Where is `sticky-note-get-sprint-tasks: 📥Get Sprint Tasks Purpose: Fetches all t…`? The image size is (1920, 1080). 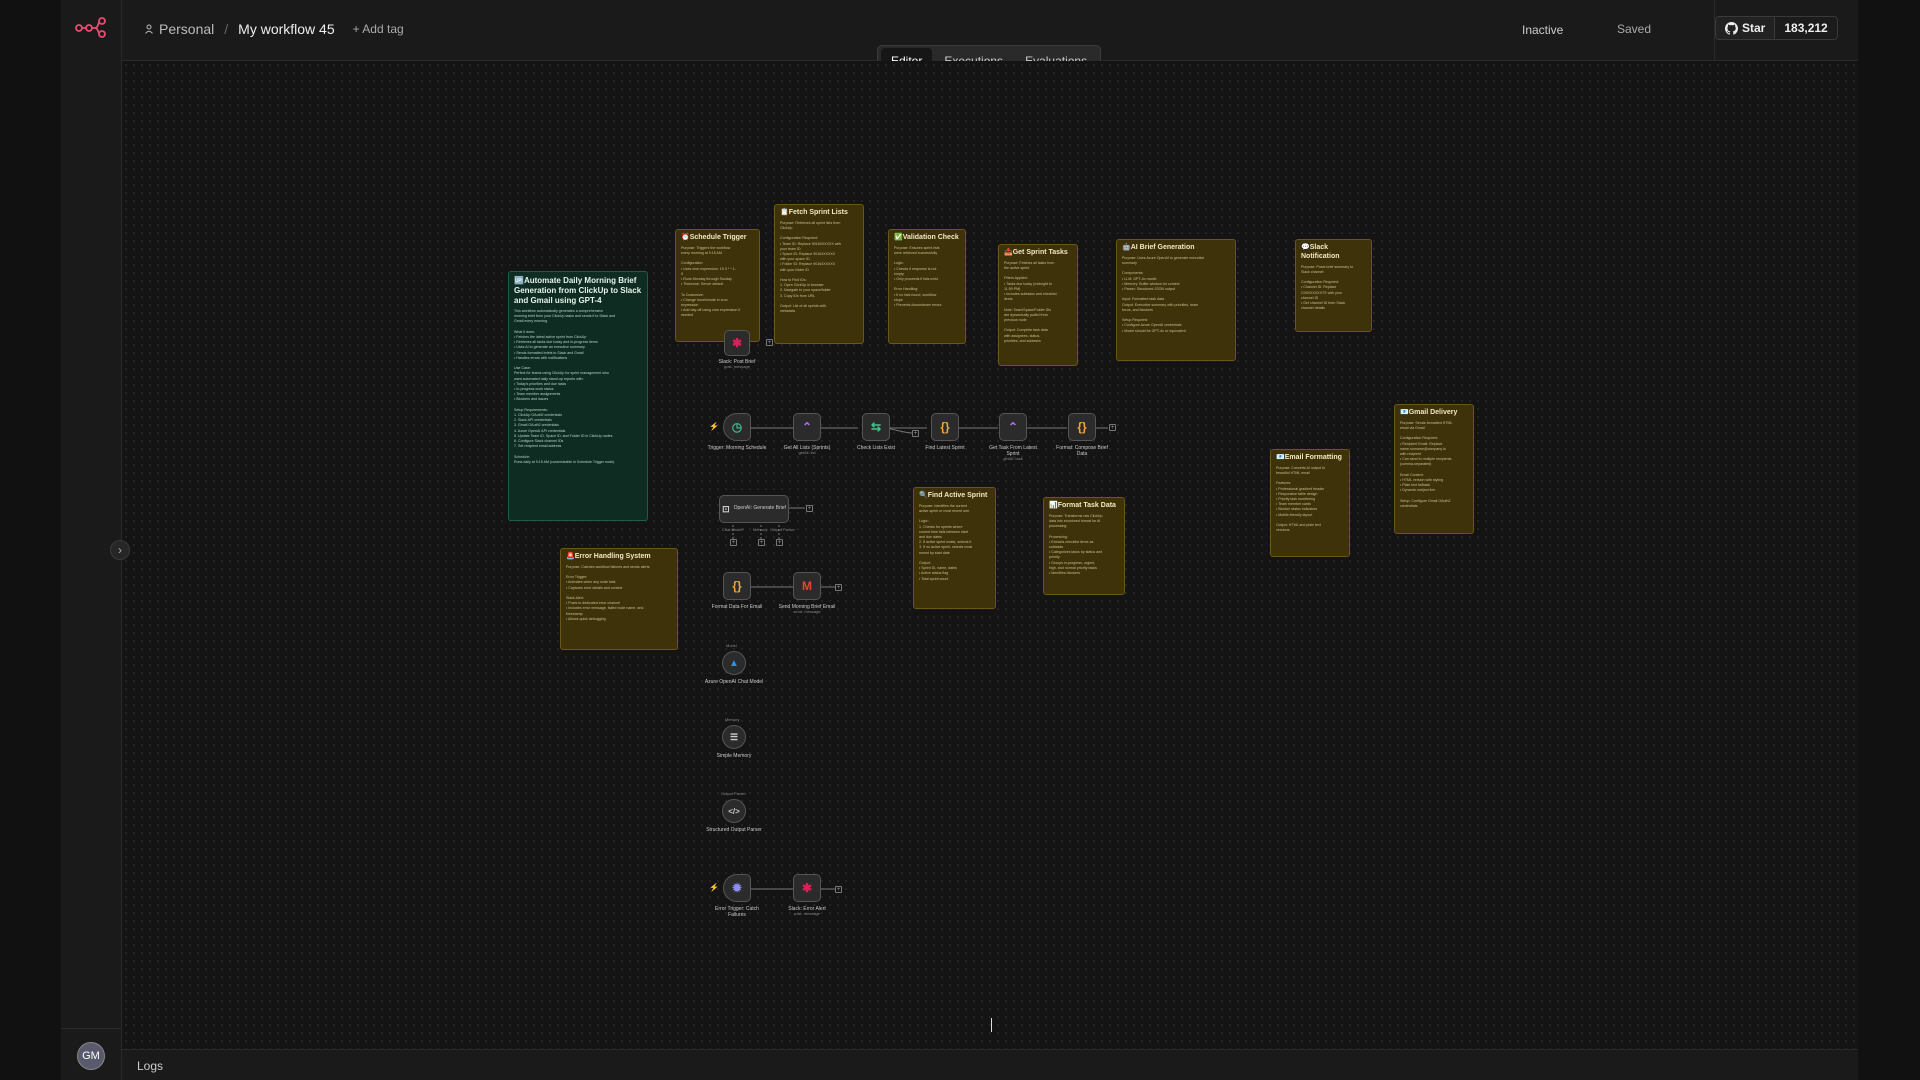 sticky-note-get-sprint-tasks: 📥Get Sprint Tasks Purpose: Fetches all t… is located at coordinates (1038, 305).